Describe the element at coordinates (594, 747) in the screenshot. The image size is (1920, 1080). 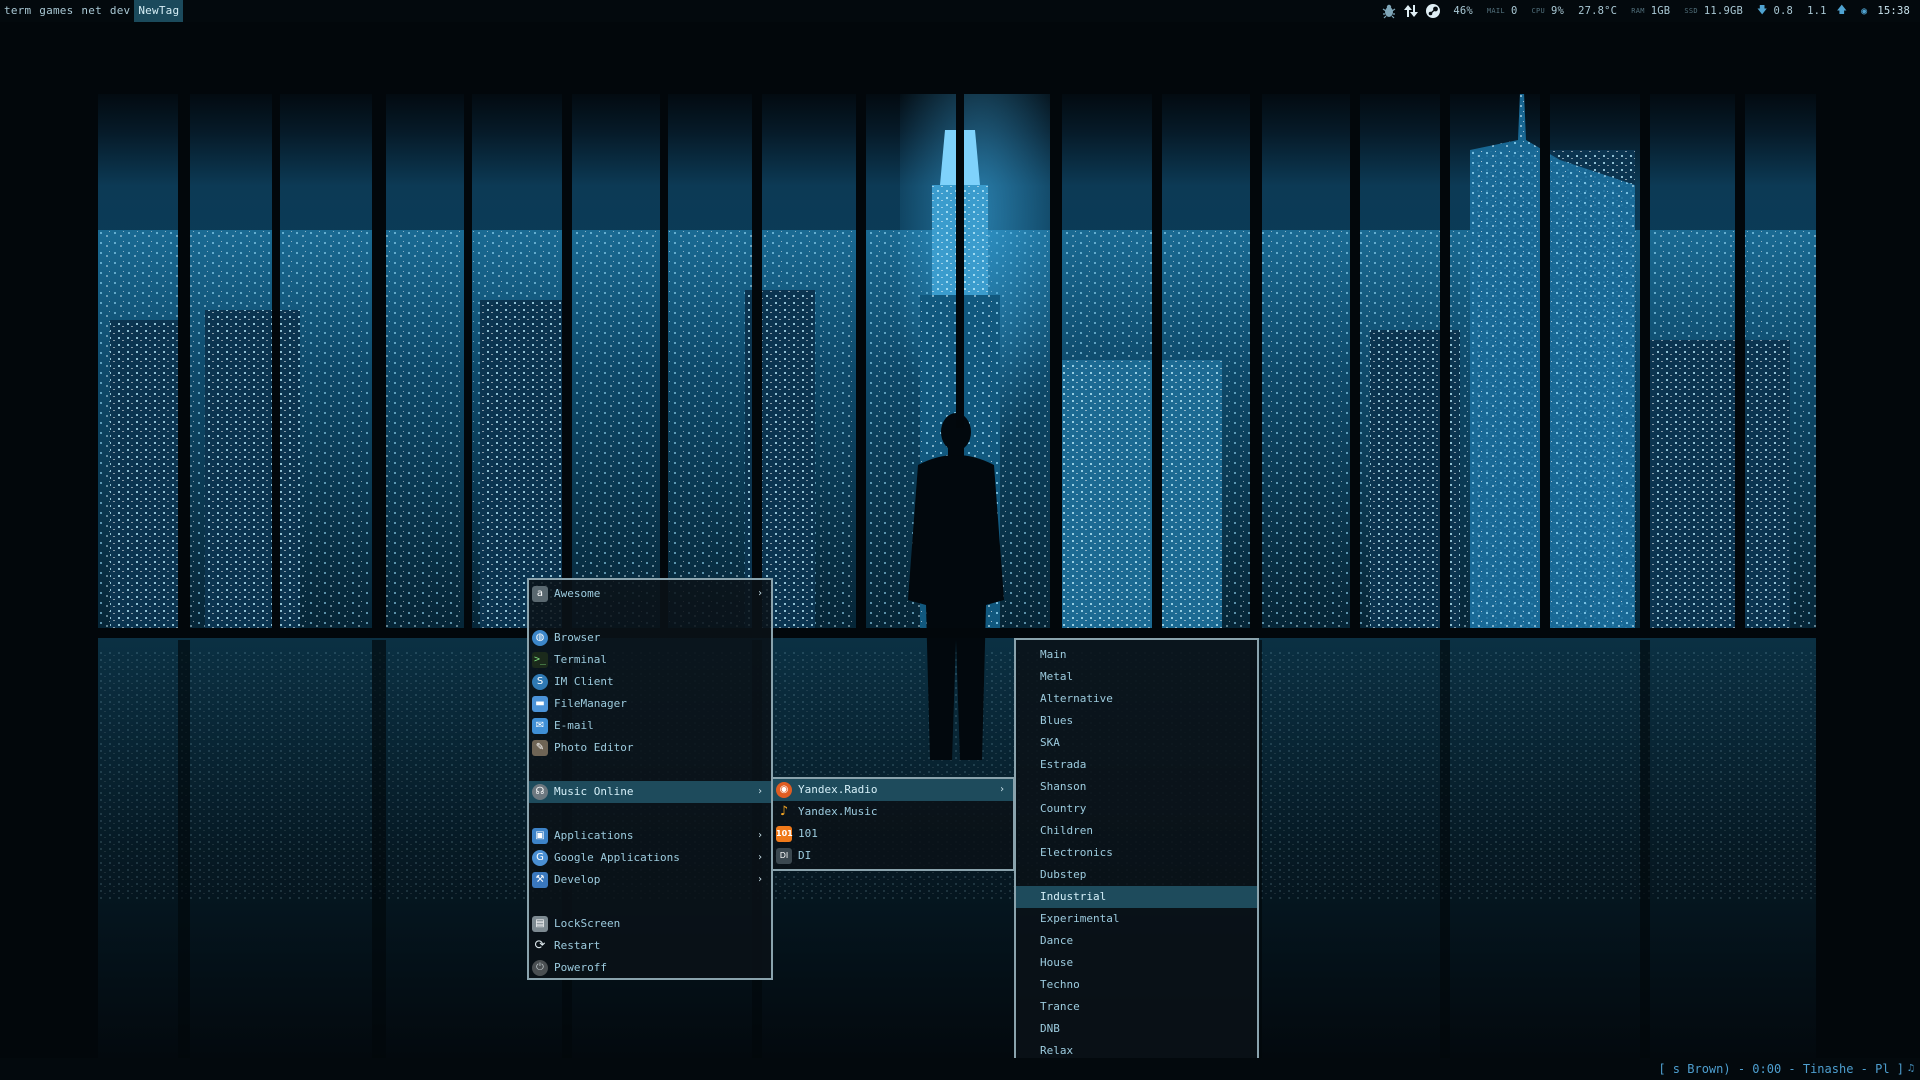
I see `menu-item-label: Photo Editor` at that location.